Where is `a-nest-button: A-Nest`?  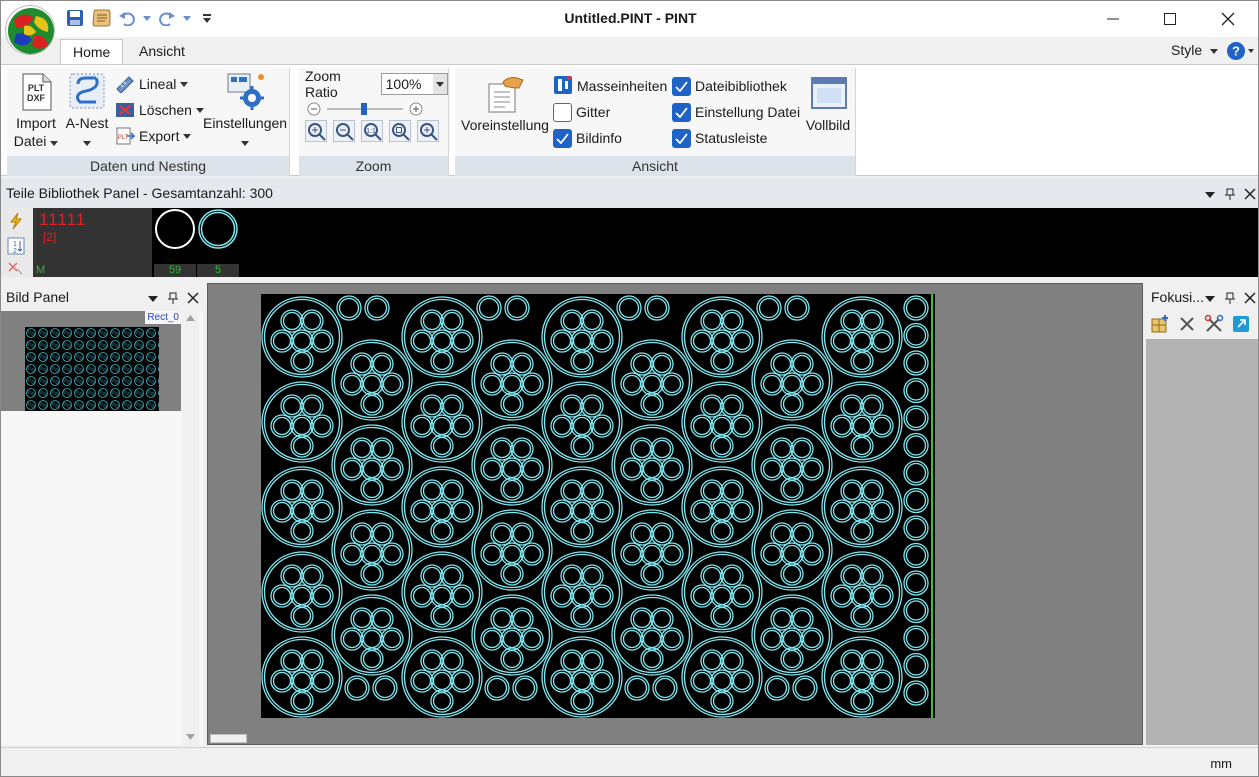 a-nest-button: A-Nest is located at coordinates (87, 111).